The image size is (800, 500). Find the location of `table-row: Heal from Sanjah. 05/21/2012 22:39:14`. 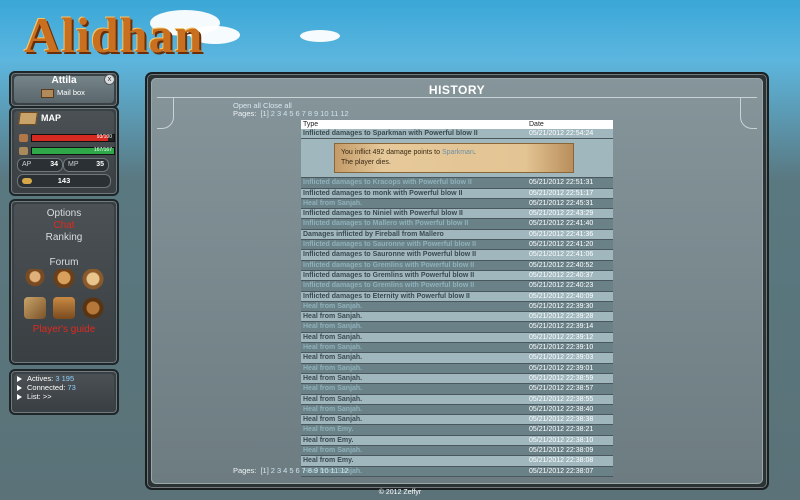

table-row: Heal from Sanjah. 05/21/2012 22:39:14 is located at coordinates (457, 327).